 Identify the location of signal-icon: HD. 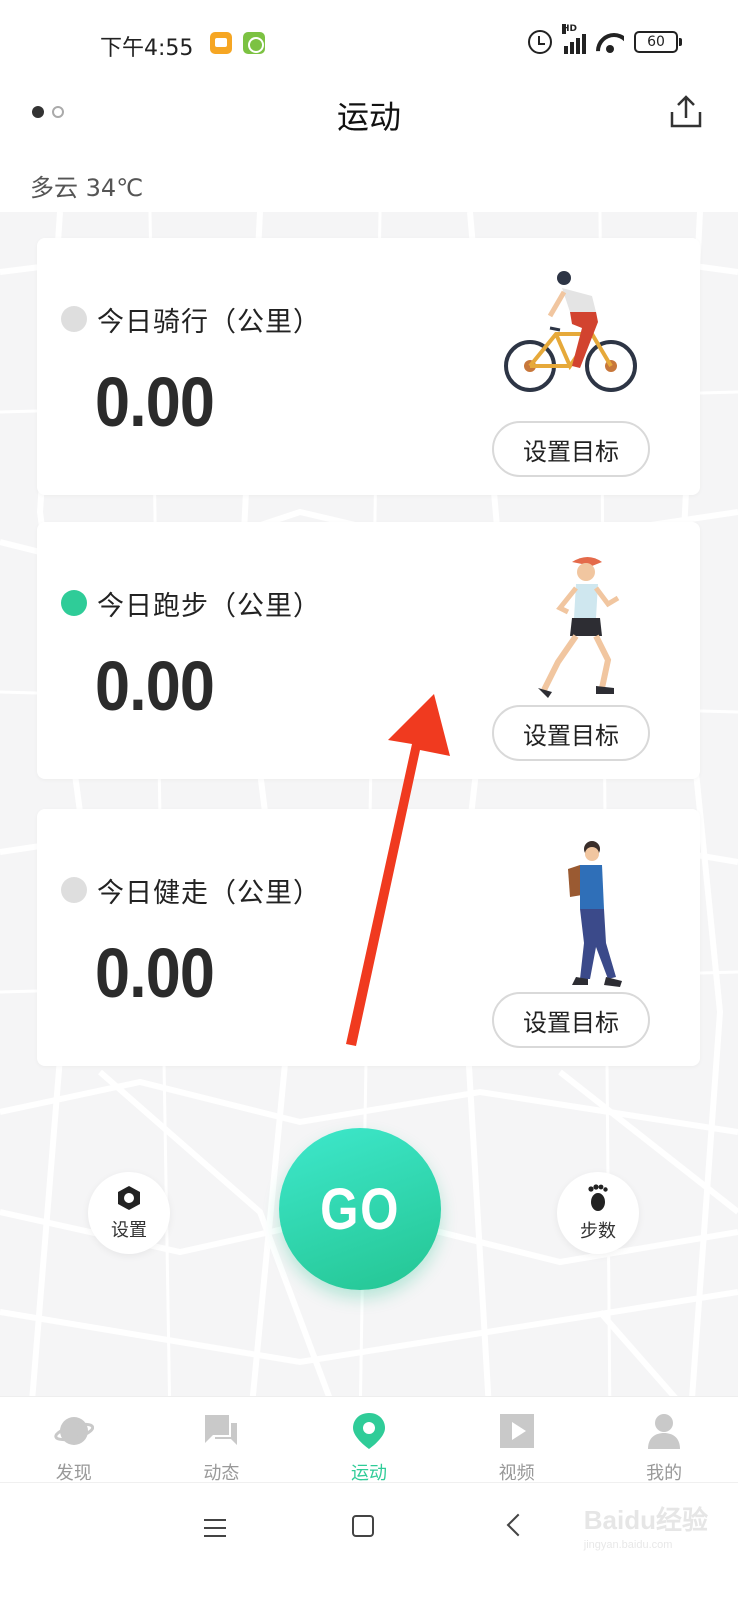
(574, 39).